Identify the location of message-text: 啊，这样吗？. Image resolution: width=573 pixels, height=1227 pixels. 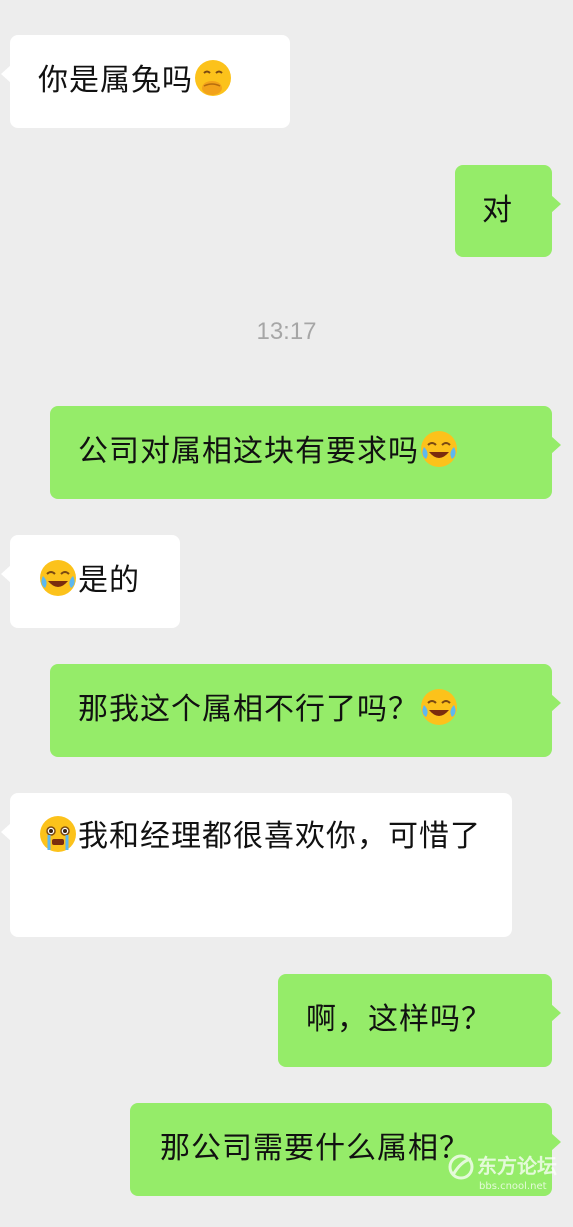
(399, 1019).